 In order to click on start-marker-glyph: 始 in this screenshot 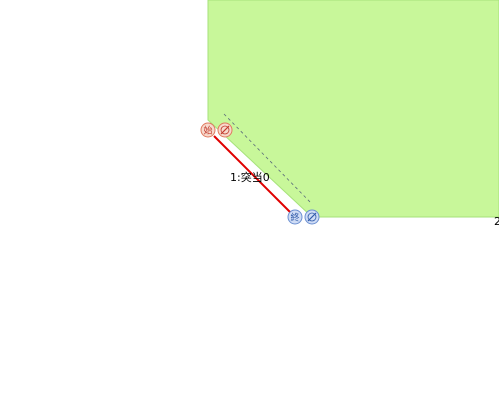, I will do `click(207, 131)`.